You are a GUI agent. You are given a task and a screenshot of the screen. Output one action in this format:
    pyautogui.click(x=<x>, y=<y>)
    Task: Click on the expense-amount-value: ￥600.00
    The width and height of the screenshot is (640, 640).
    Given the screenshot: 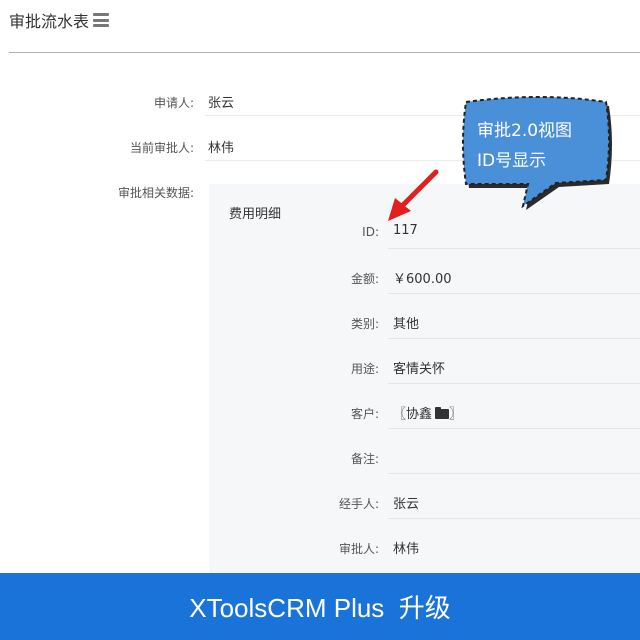 What is the action you would take?
    pyautogui.click(x=422, y=279)
    